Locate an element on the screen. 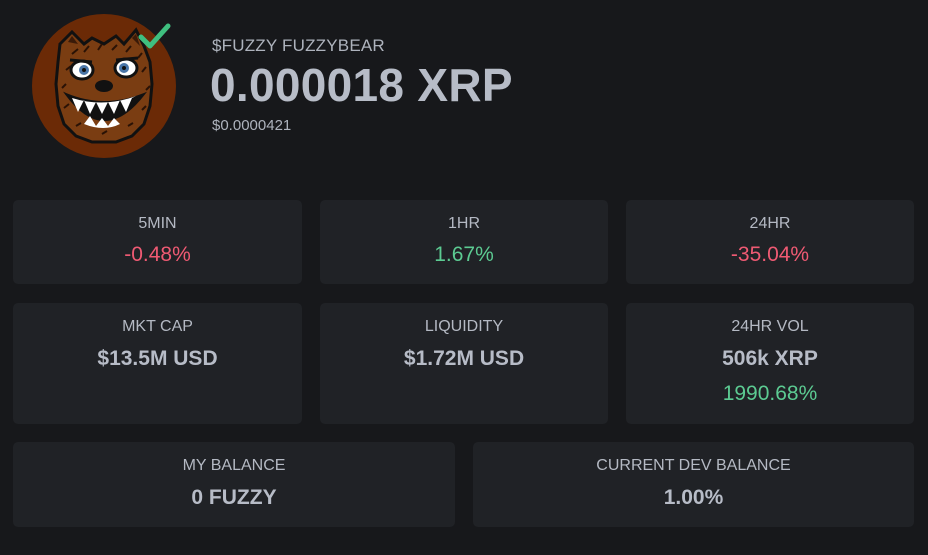  checkmark-icon is located at coordinates (154, 37).